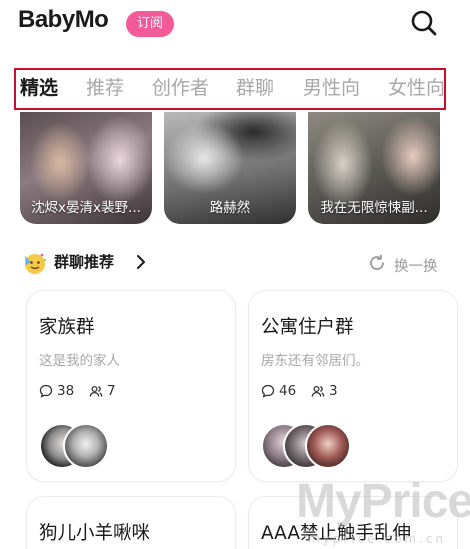 The image size is (470, 549). Describe the element at coordinates (377, 539) in the screenshot. I see `watermark-url: myprice.com.cn` at that location.